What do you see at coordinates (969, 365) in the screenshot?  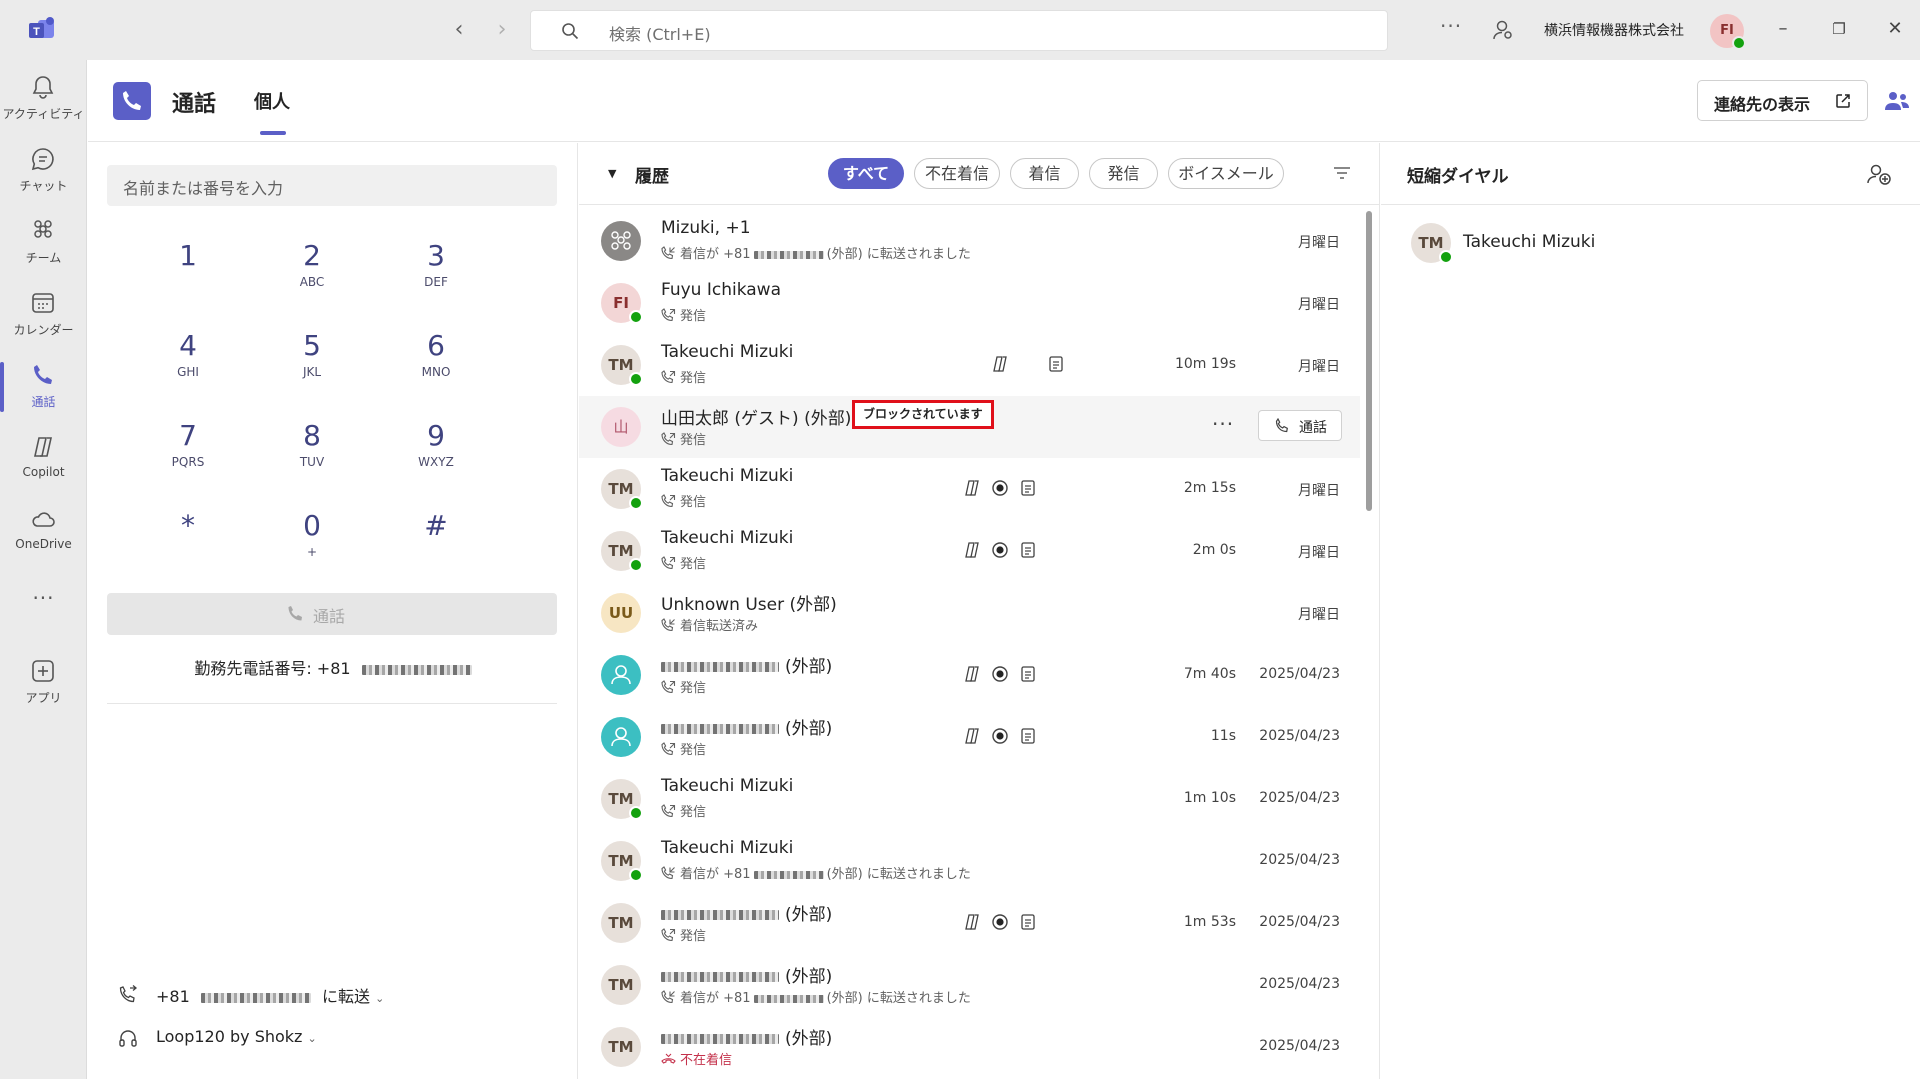 I see `history-row: TM Takeuchi Mizuki 発信 10m 19s 月曜日` at bounding box center [969, 365].